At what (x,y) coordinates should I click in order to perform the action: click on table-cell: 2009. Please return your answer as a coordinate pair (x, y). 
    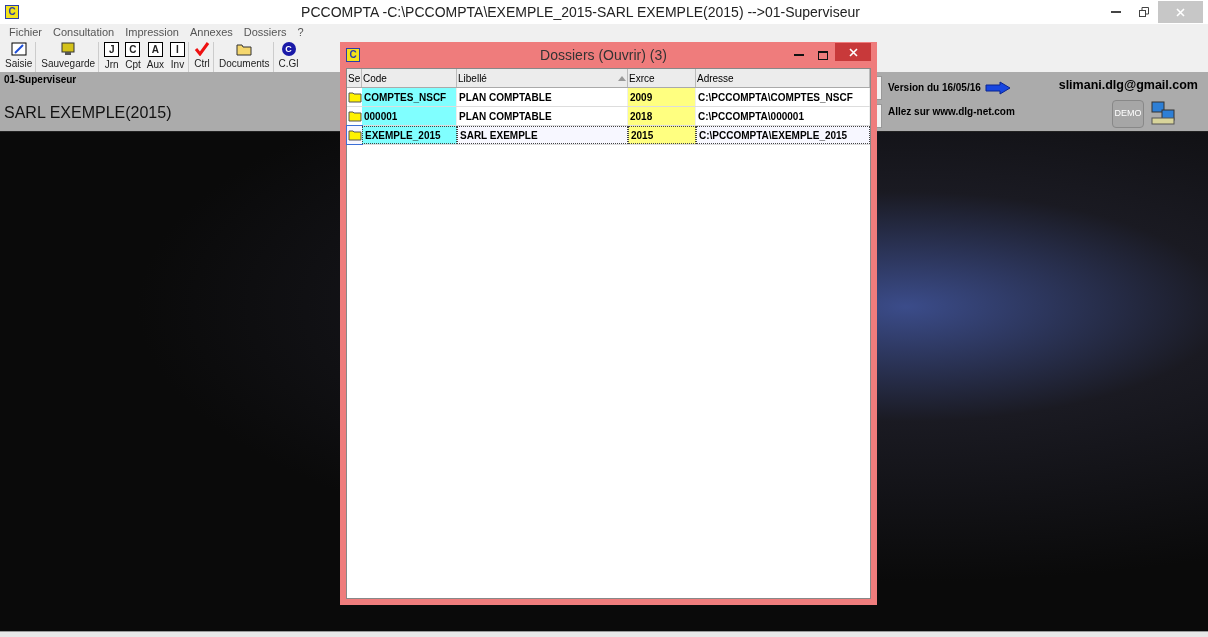
    Looking at the image, I should click on (662, 97).